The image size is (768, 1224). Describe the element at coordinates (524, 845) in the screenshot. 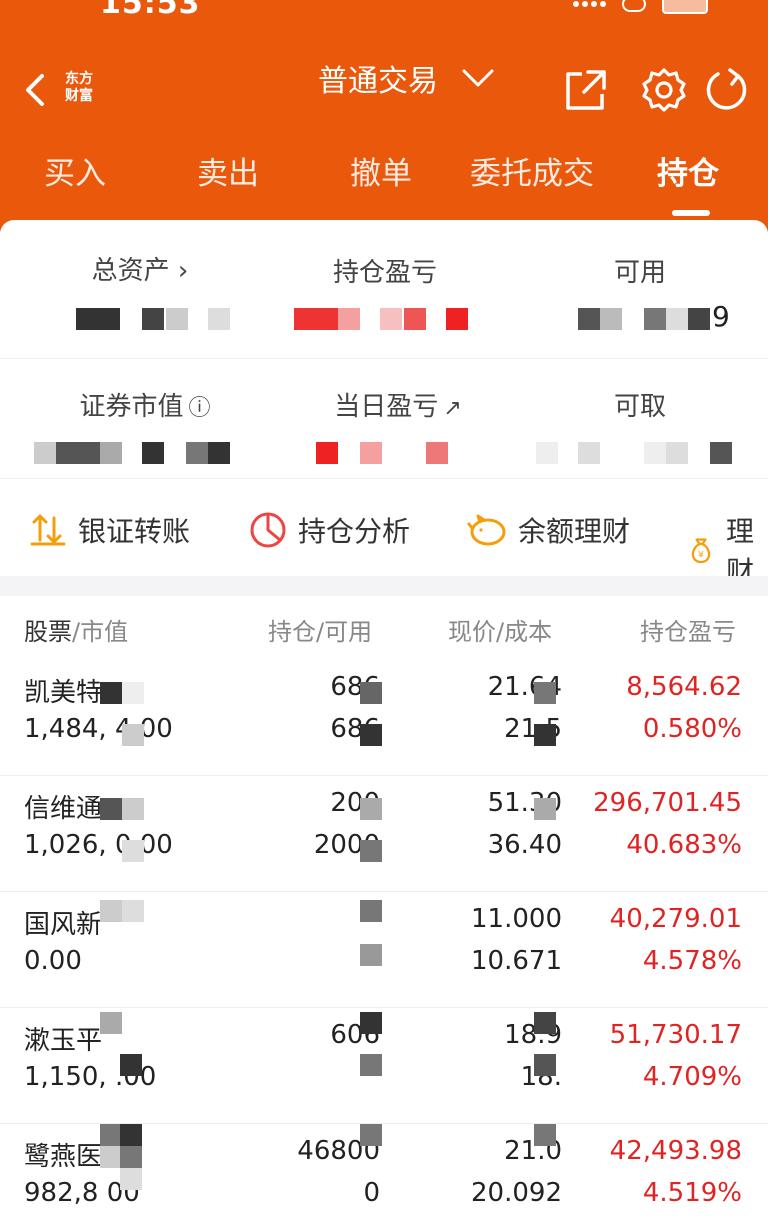

I see `cost-price: 36.40` at that location.